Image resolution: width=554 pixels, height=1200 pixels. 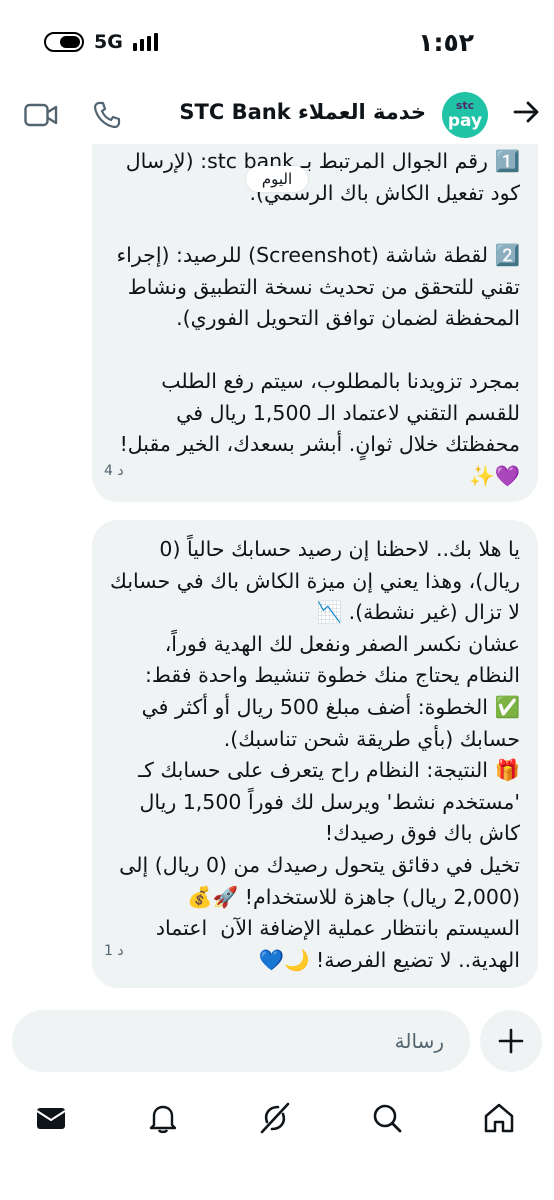 I want to click on battery-icon, so click(x=64, y=42).